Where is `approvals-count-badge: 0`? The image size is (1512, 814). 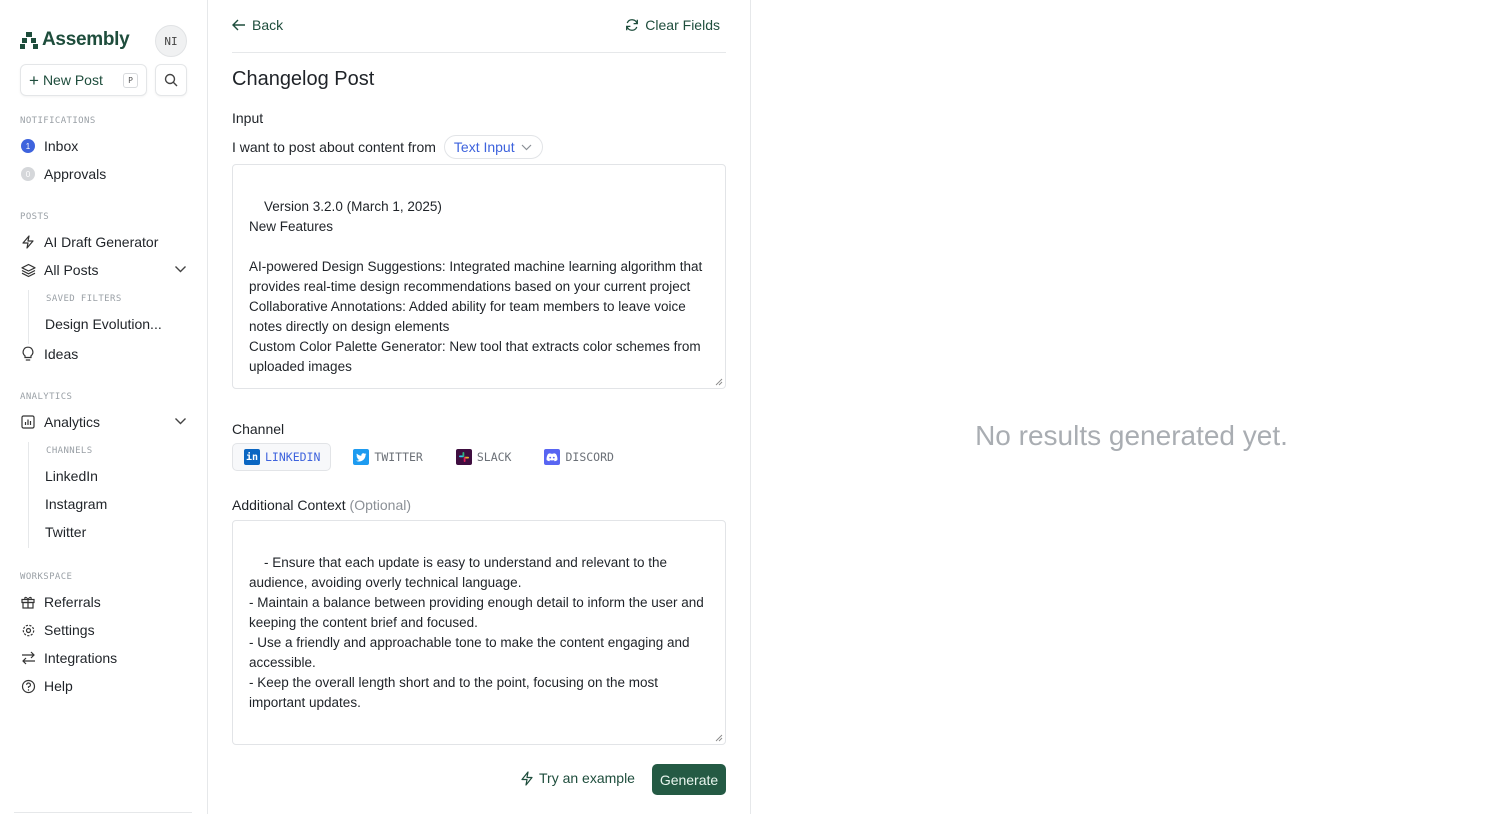
approvals-count-badge: 0 is located at coordinates (28, 174).